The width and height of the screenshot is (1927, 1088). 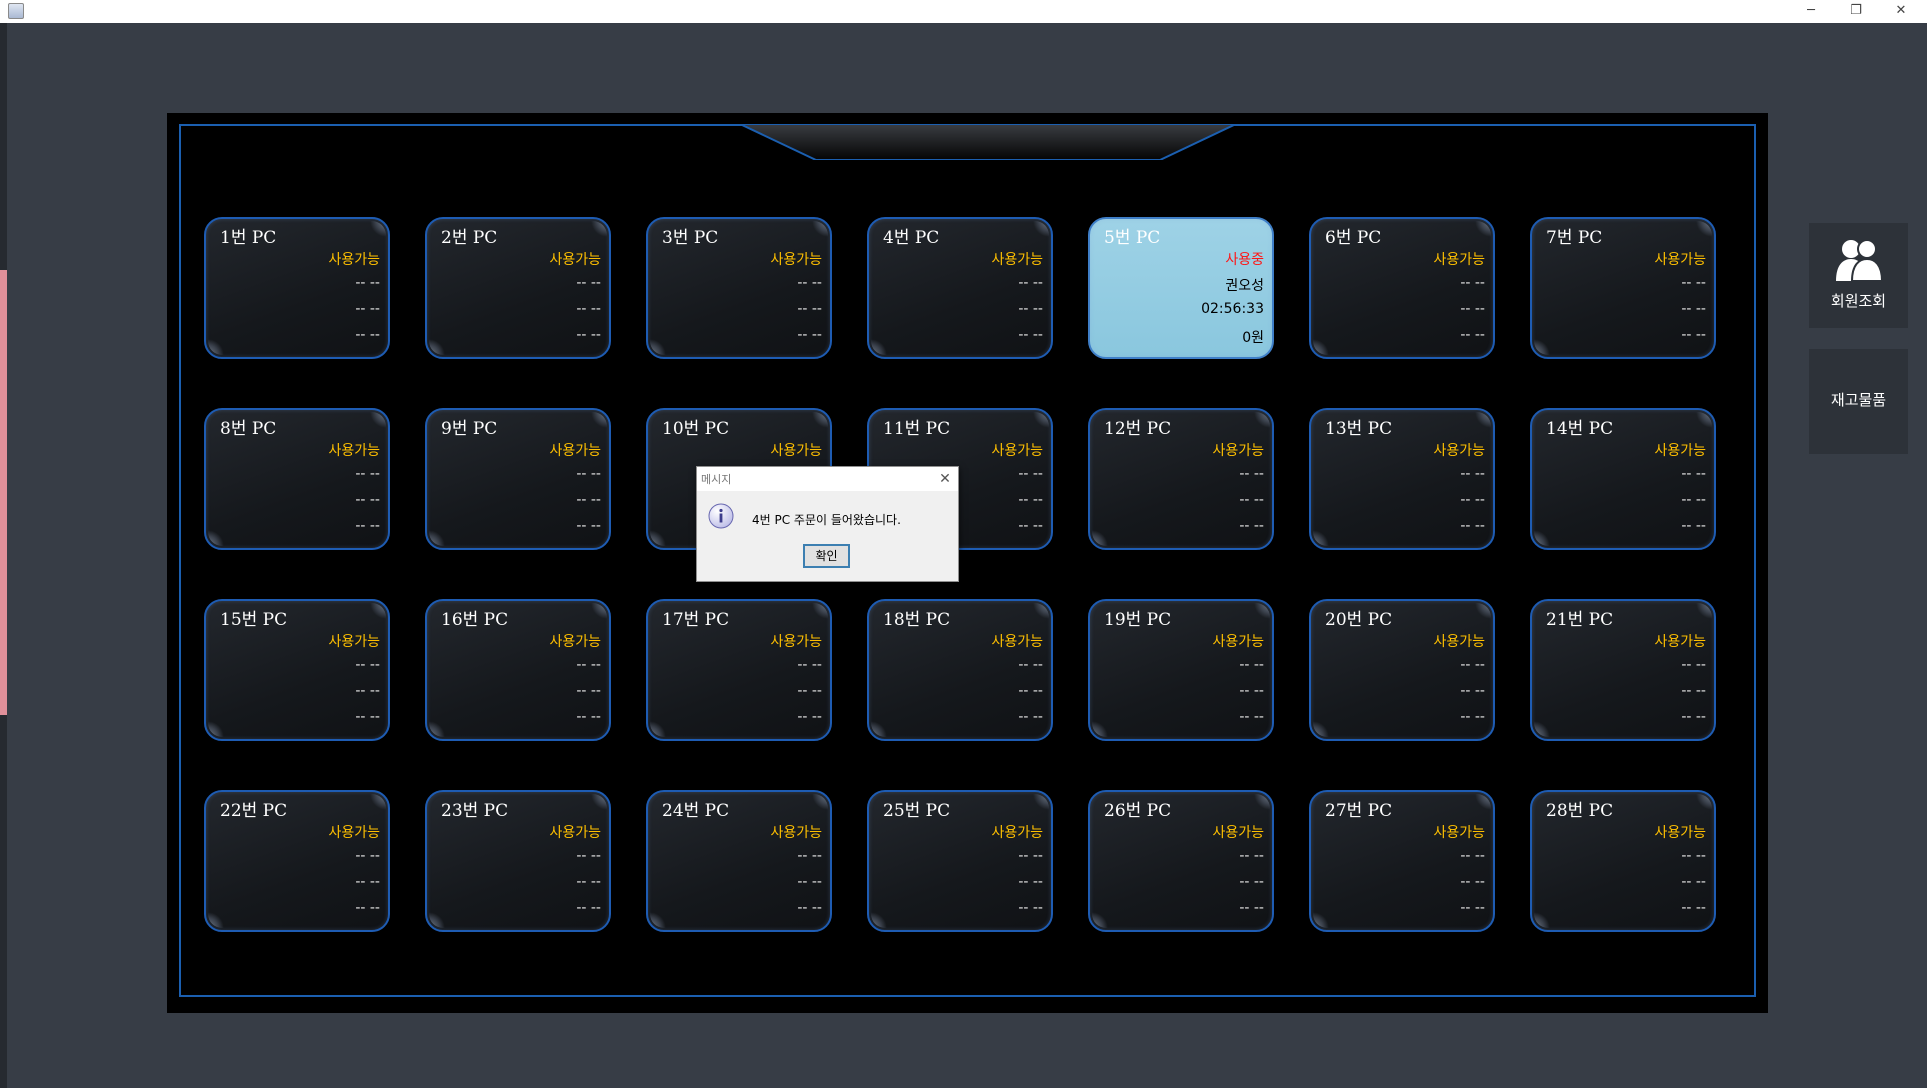 I want to click on background-window-edge, so click(x=3, y=492).